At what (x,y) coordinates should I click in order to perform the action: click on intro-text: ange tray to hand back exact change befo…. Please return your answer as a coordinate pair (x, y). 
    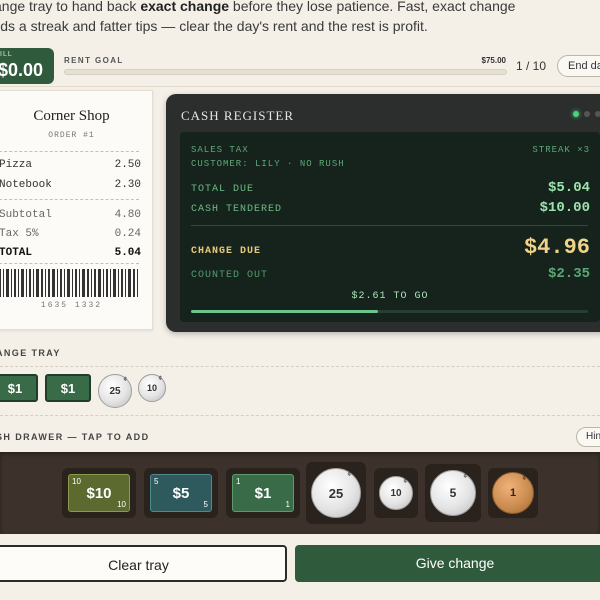
    Looking at the image, I should click on (300, 18).